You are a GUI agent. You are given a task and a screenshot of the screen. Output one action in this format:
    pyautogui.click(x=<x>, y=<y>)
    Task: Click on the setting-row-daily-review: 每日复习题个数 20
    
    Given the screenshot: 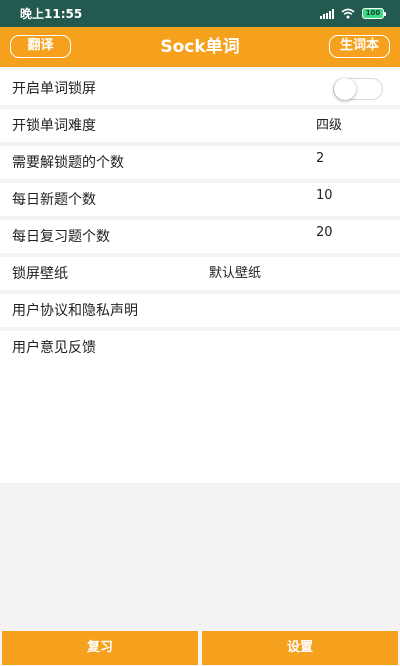 What is the action you would take?
    pyautogui.click(x=200, y=238)
    